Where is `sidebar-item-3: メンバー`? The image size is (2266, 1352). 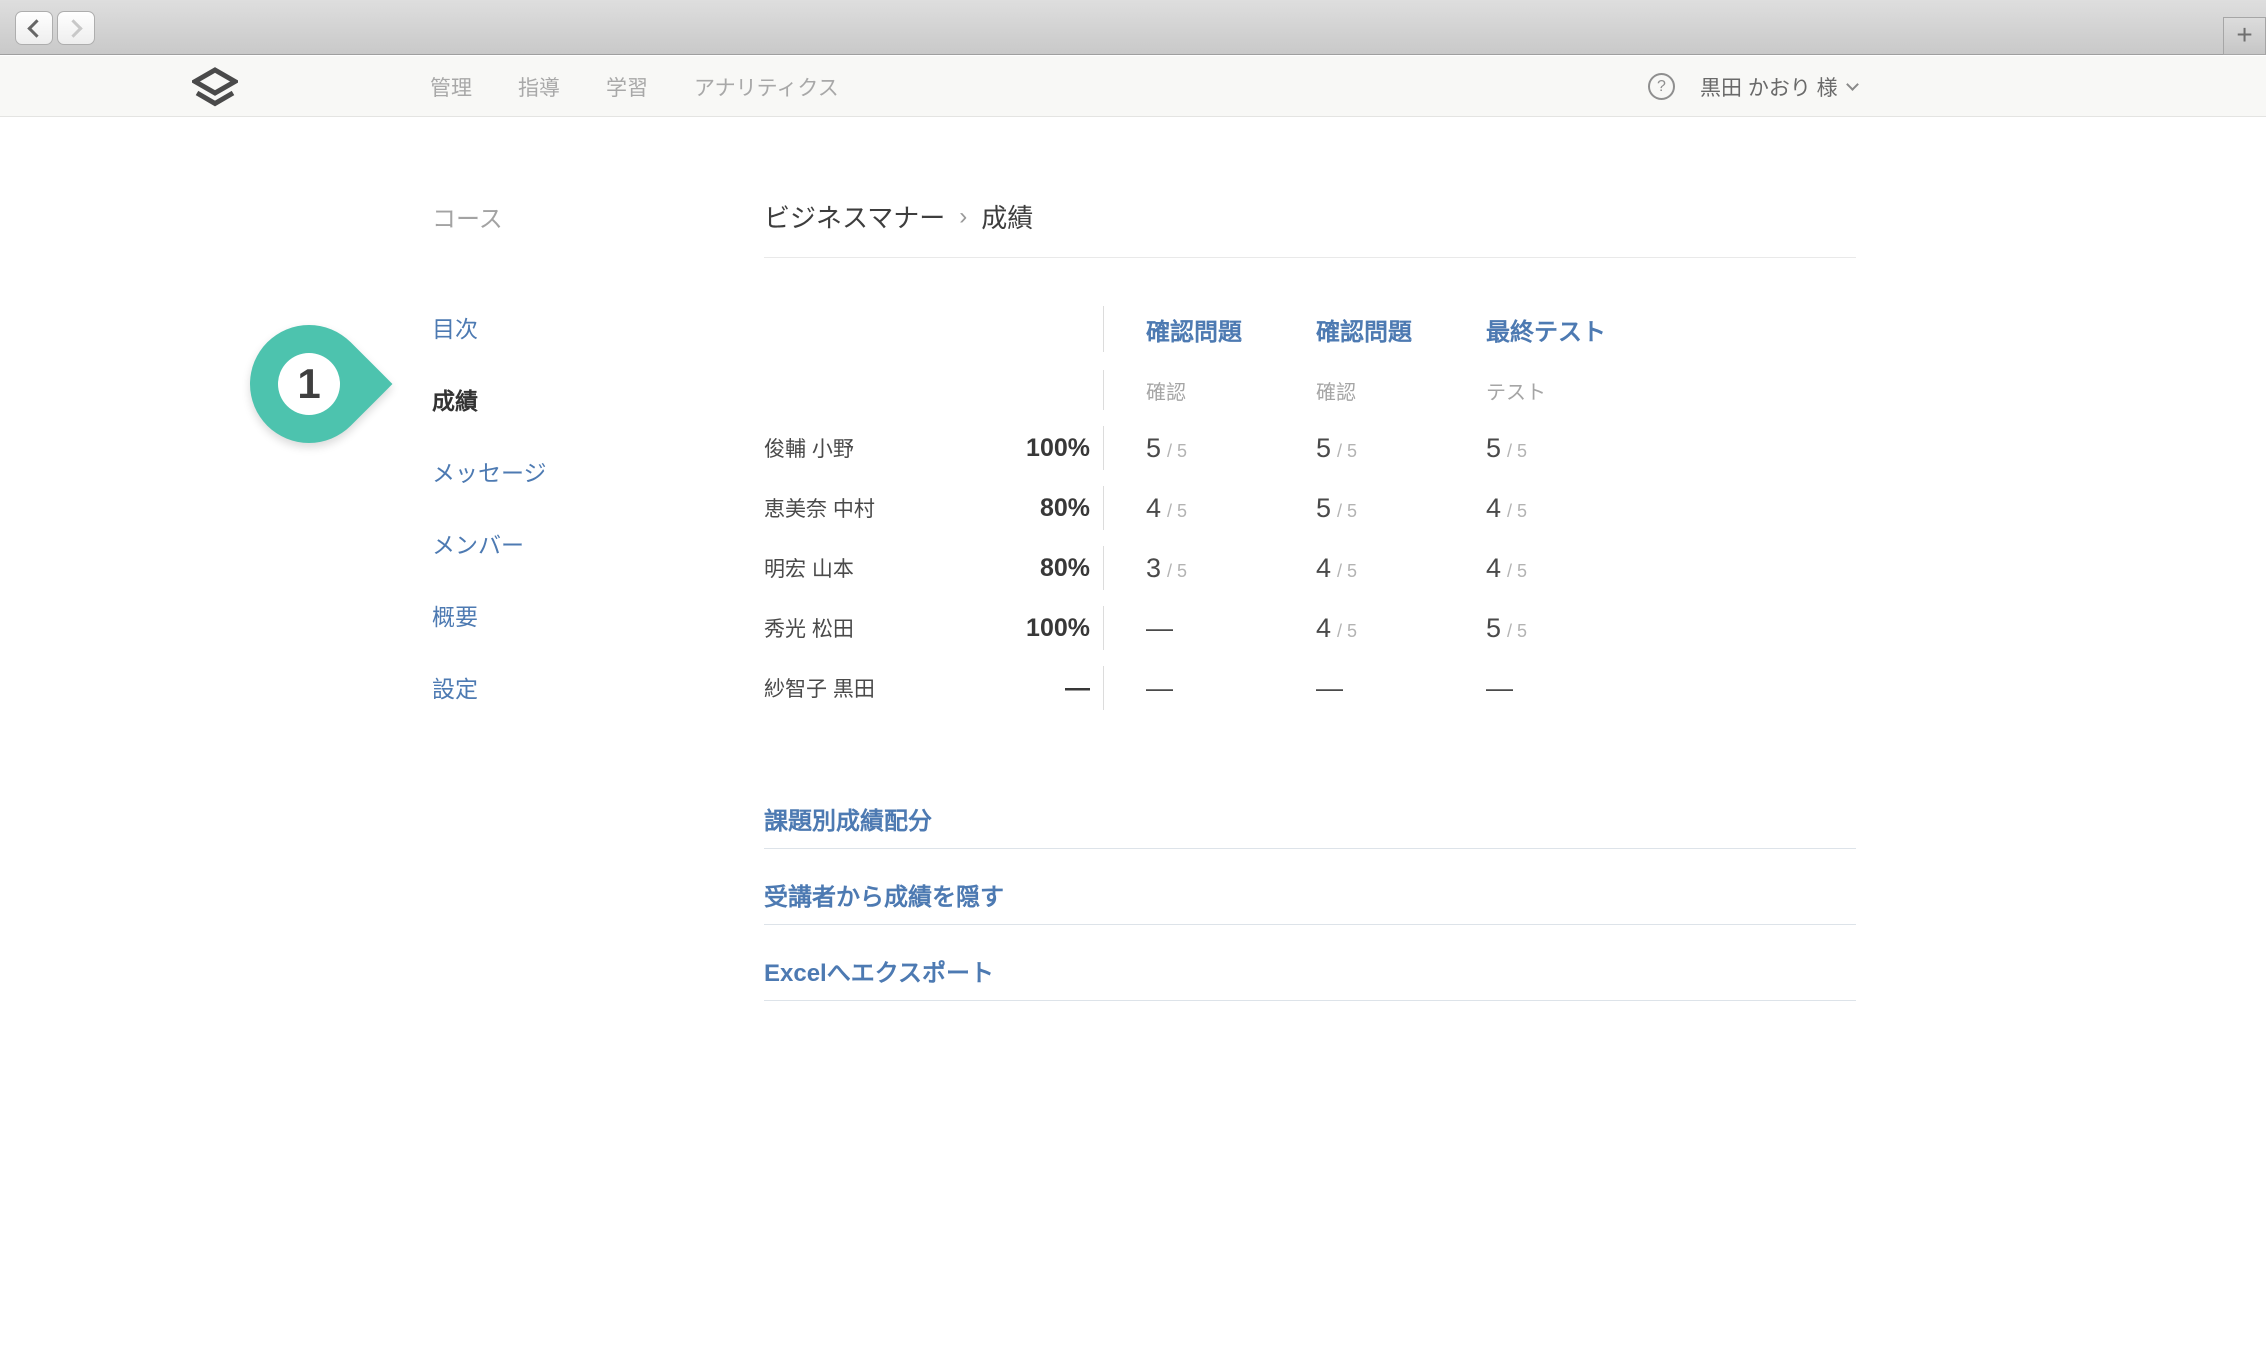
sidebar-item-3: メンバー is located at coordinates (562, 543).